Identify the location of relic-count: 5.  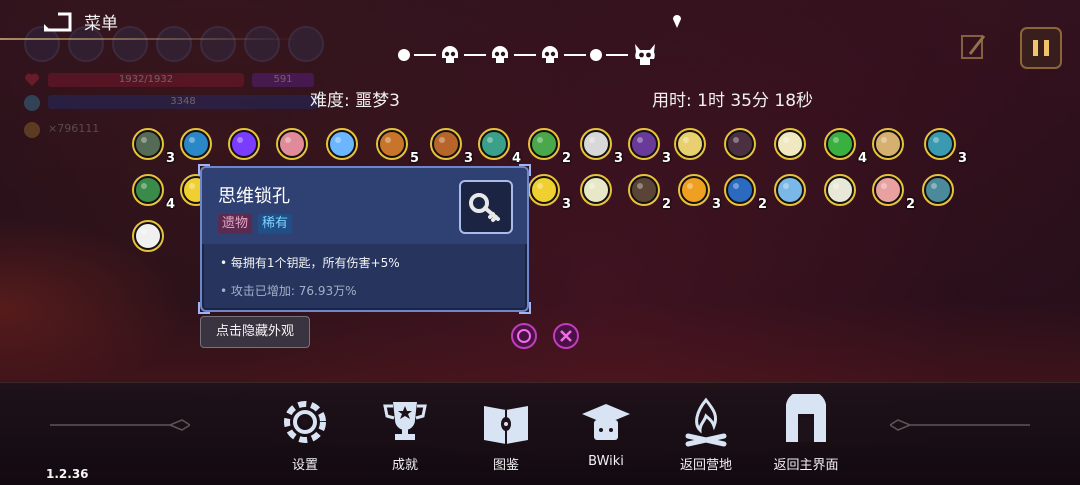
(414, 158).